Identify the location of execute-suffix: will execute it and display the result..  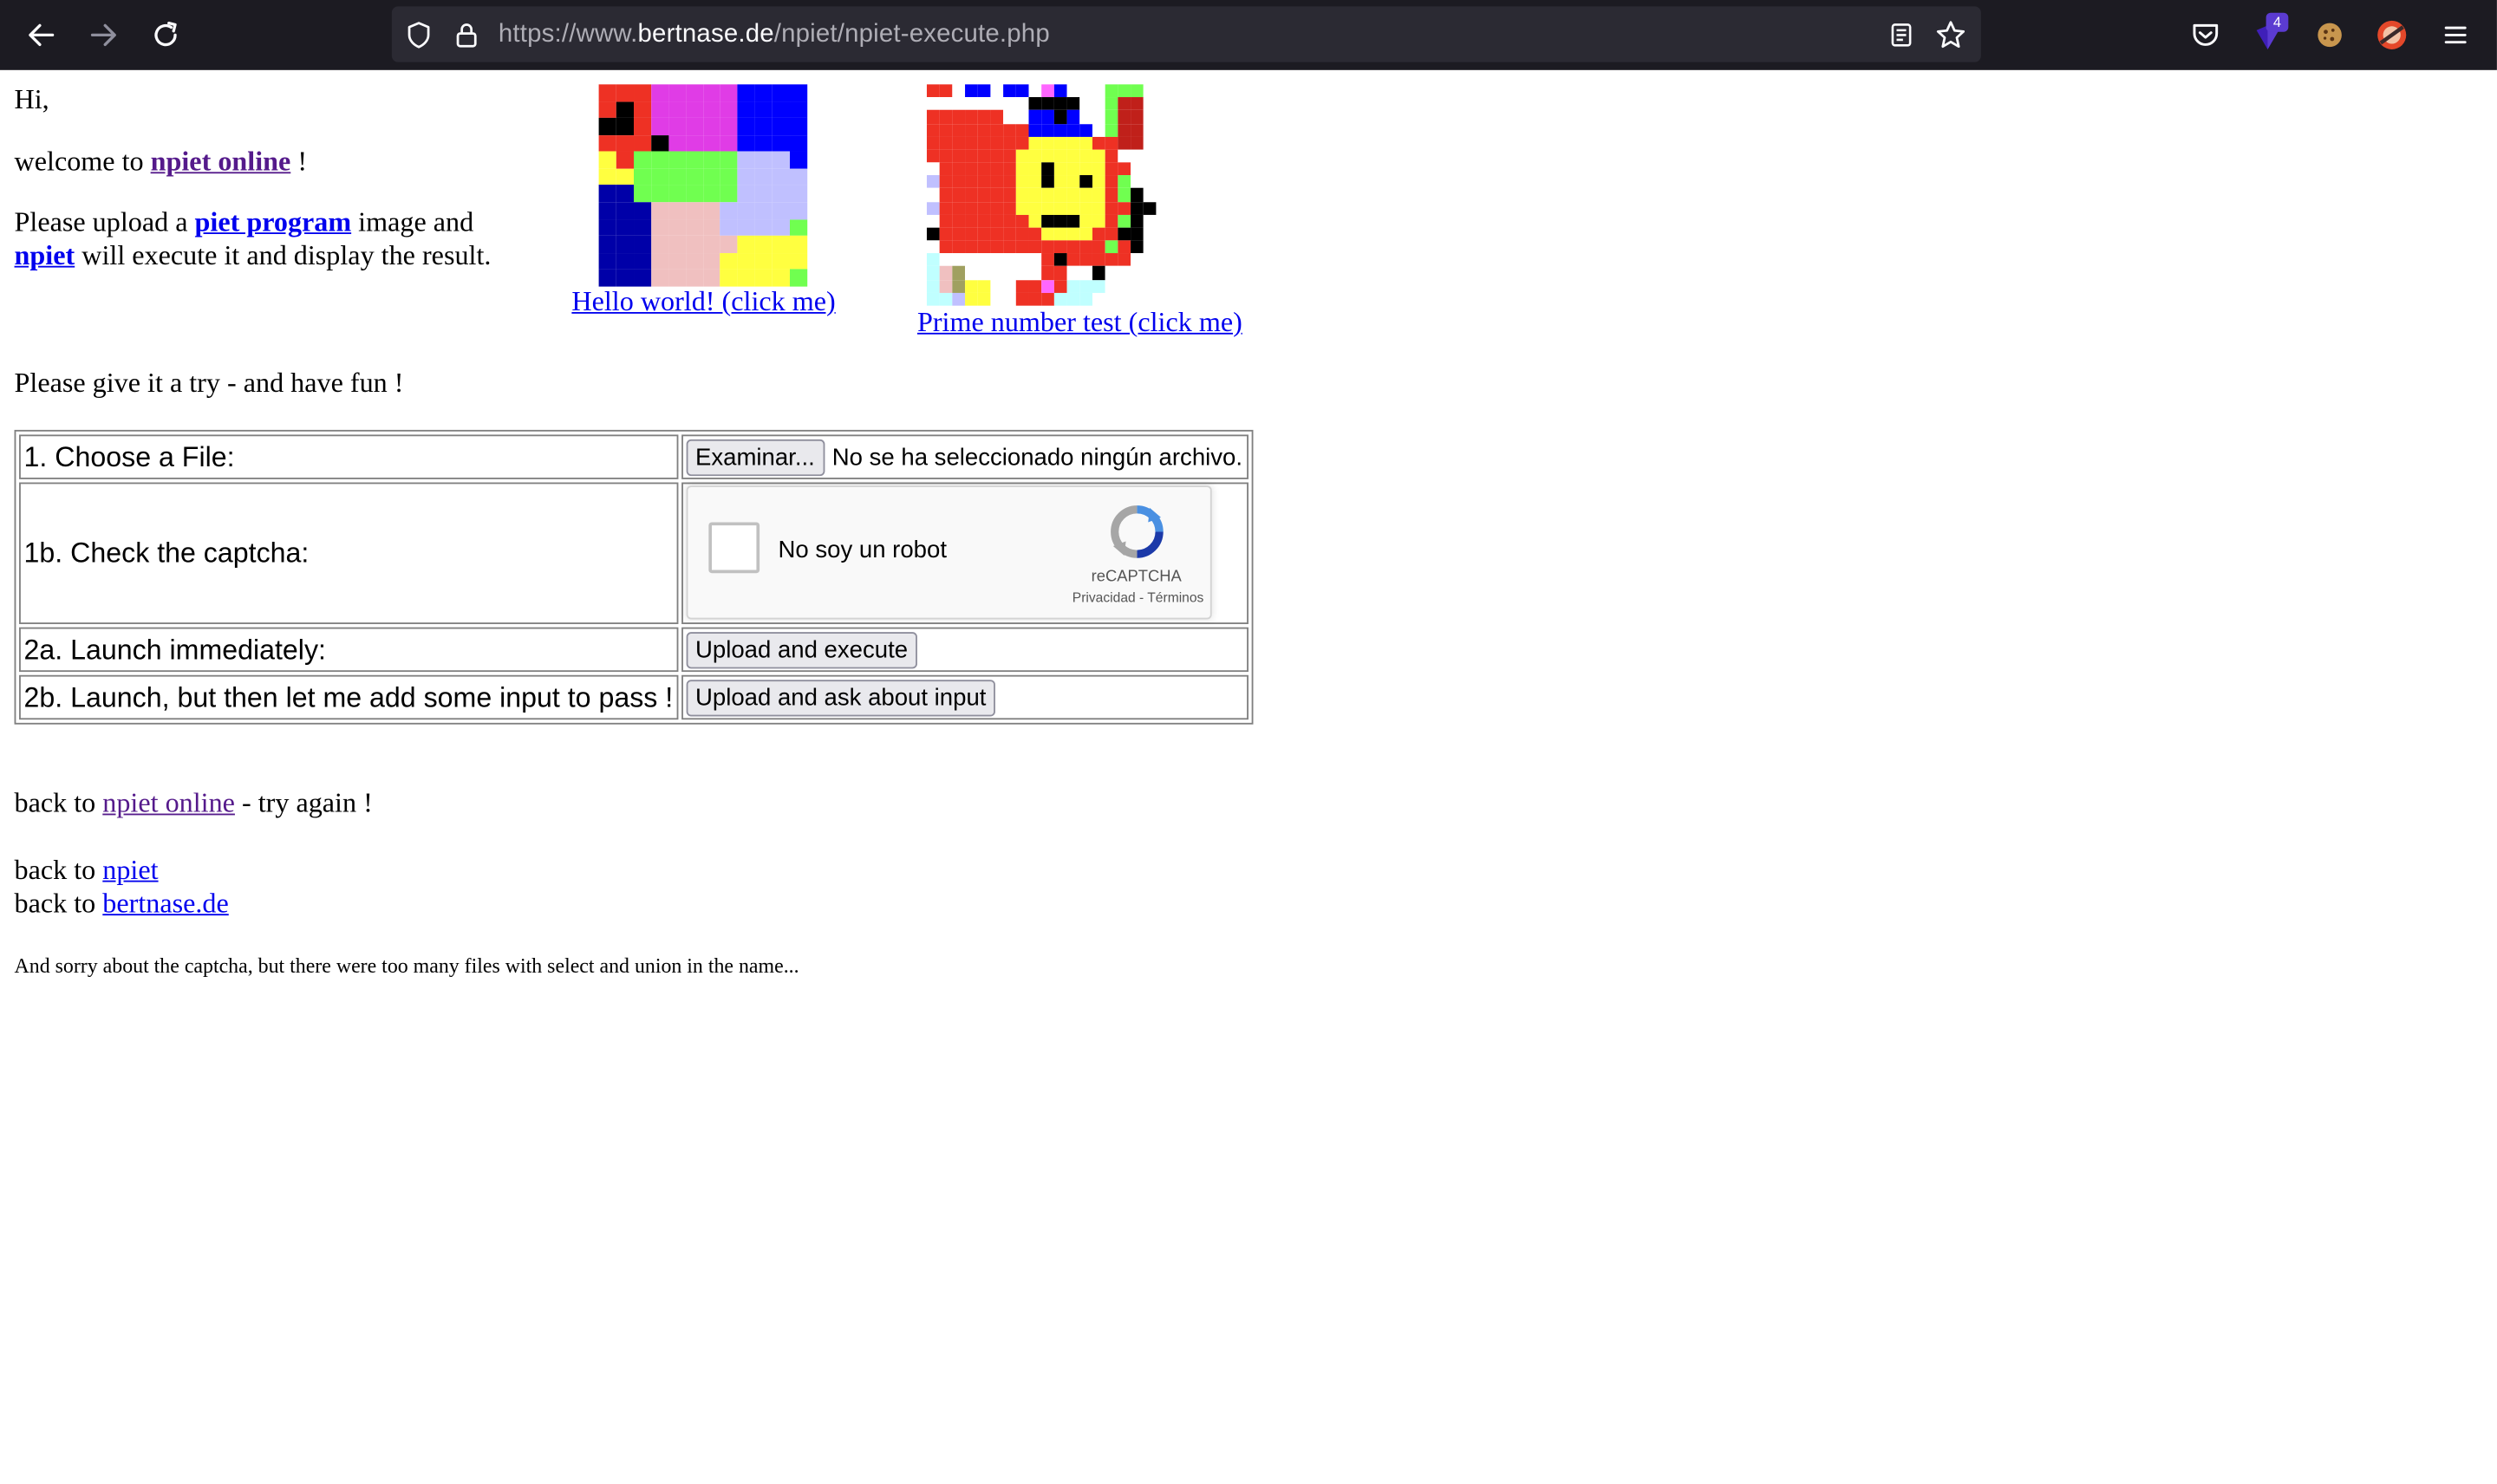
(283, 254).